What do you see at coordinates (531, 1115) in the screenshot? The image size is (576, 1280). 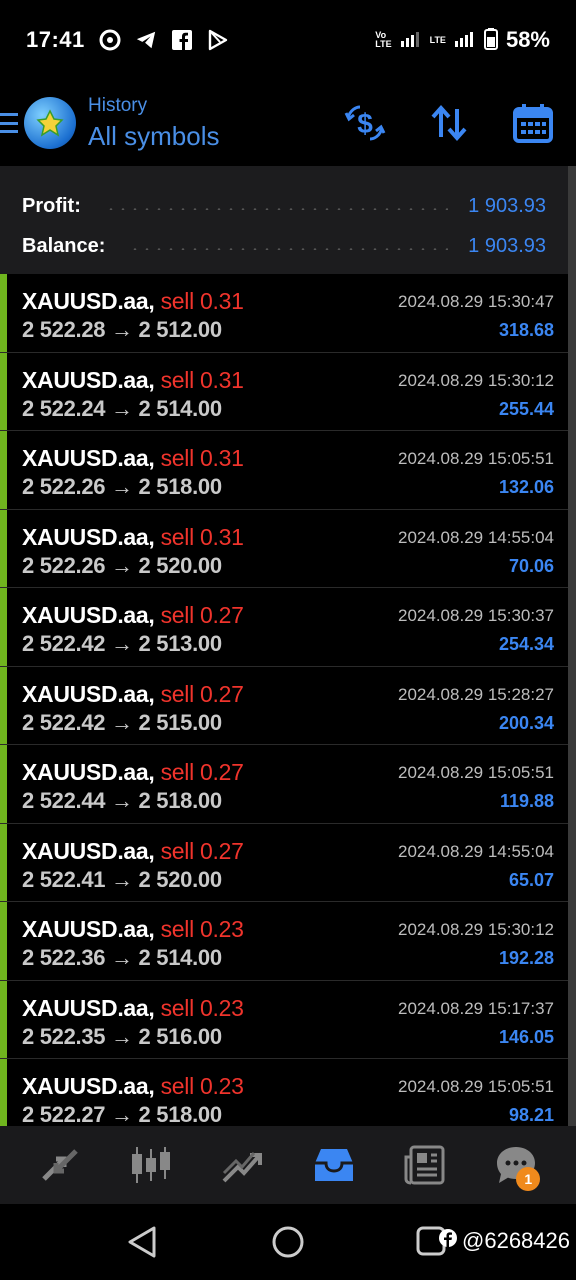 I see `deal-profit: 98.21` at bounding box center [531, 1115].